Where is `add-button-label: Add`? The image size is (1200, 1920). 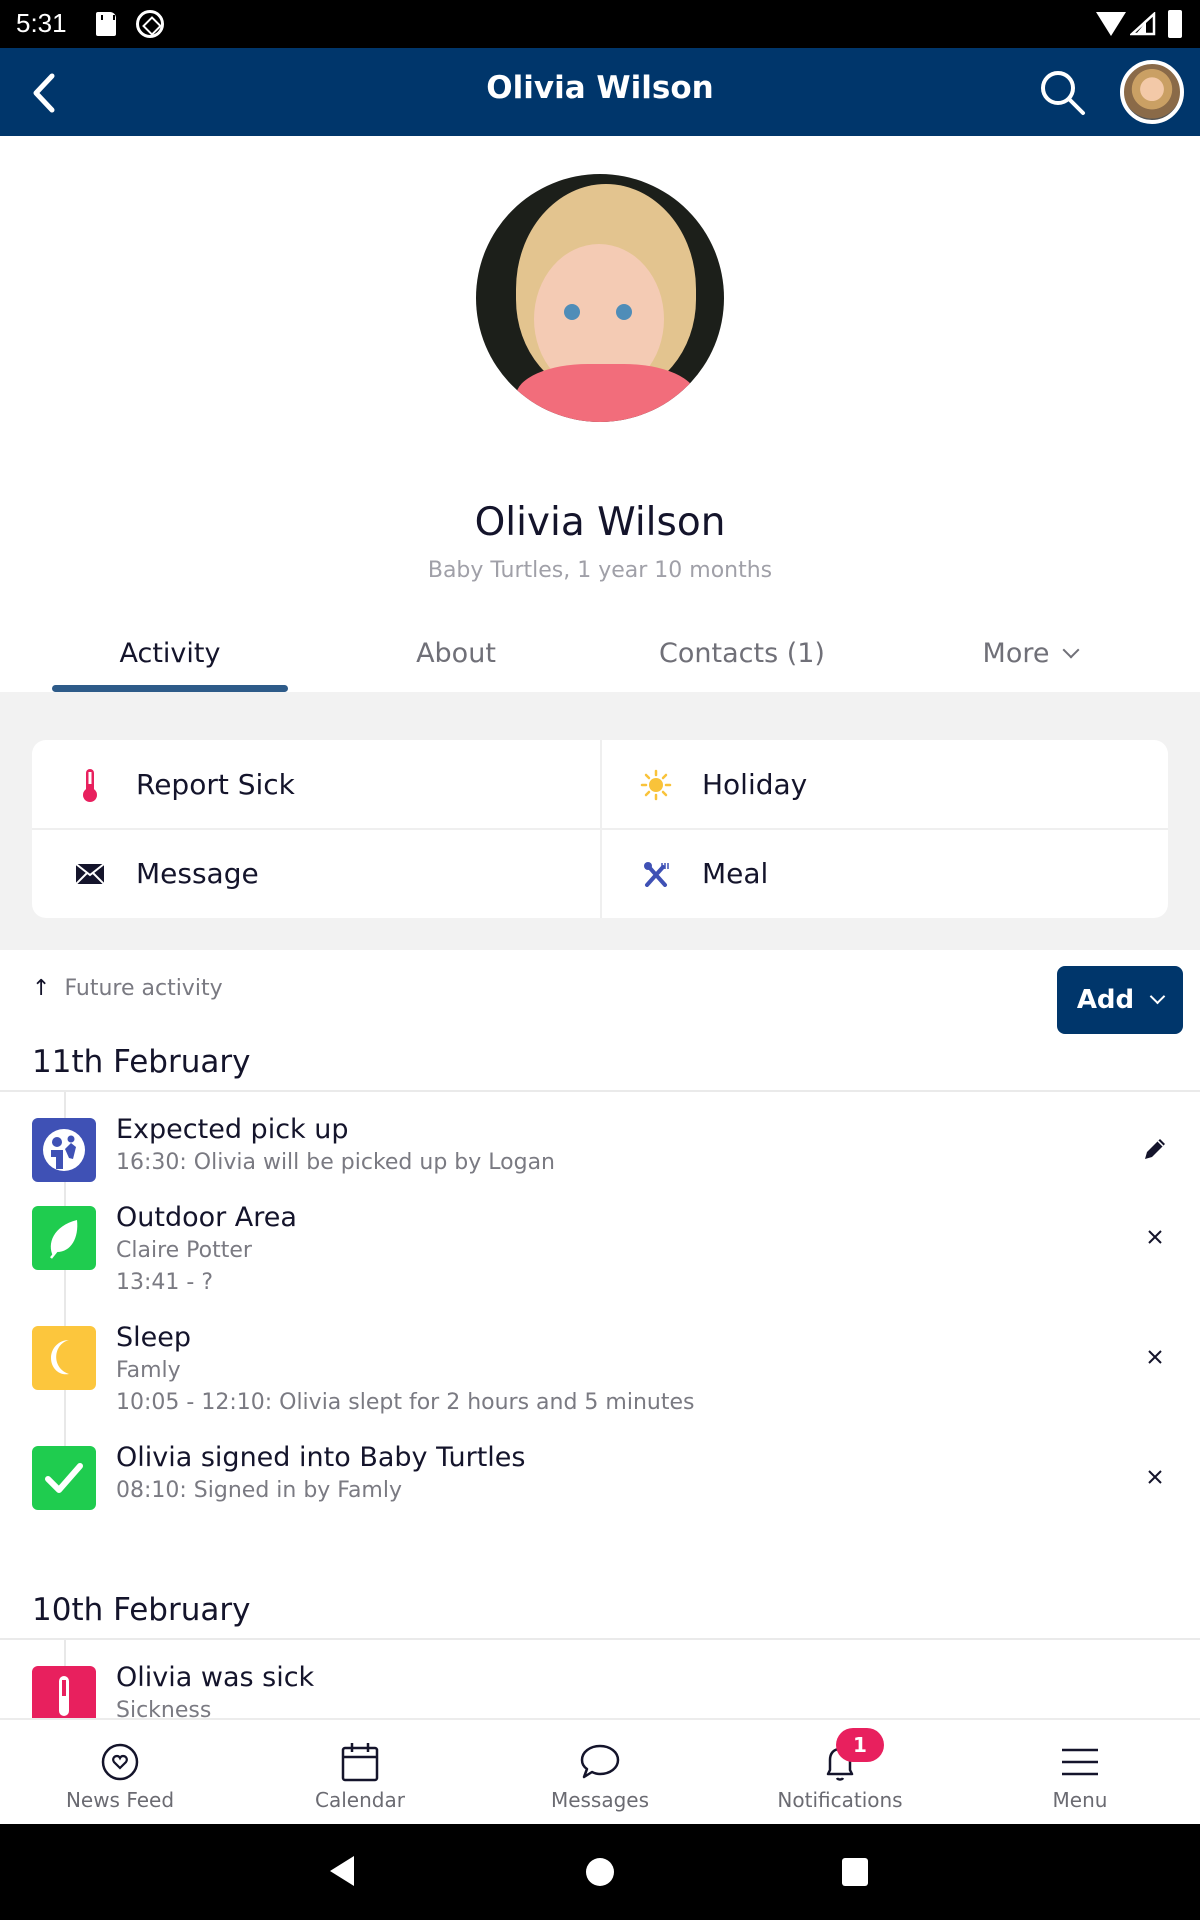
add-button-label: Add is located at coordinates (1105, 1000).